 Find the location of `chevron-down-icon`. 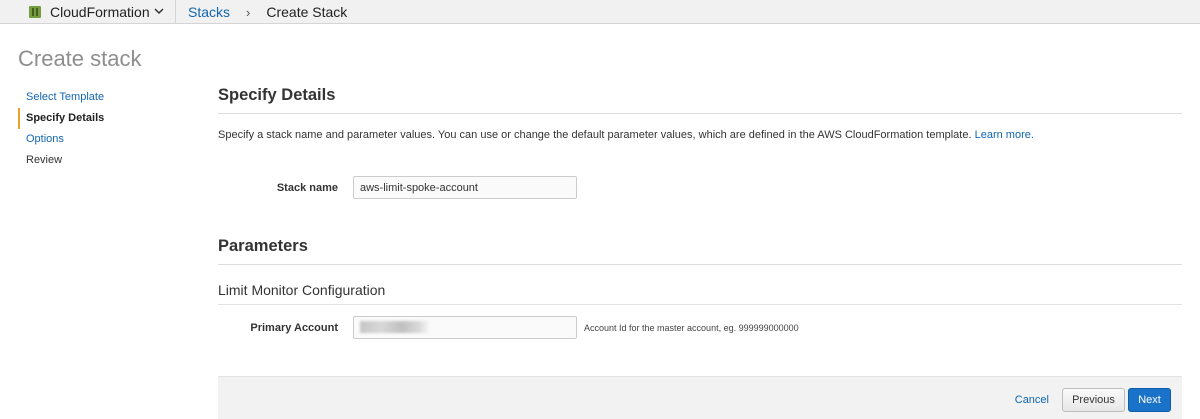

chevron-down-icon is located at coordinates (159, 11).